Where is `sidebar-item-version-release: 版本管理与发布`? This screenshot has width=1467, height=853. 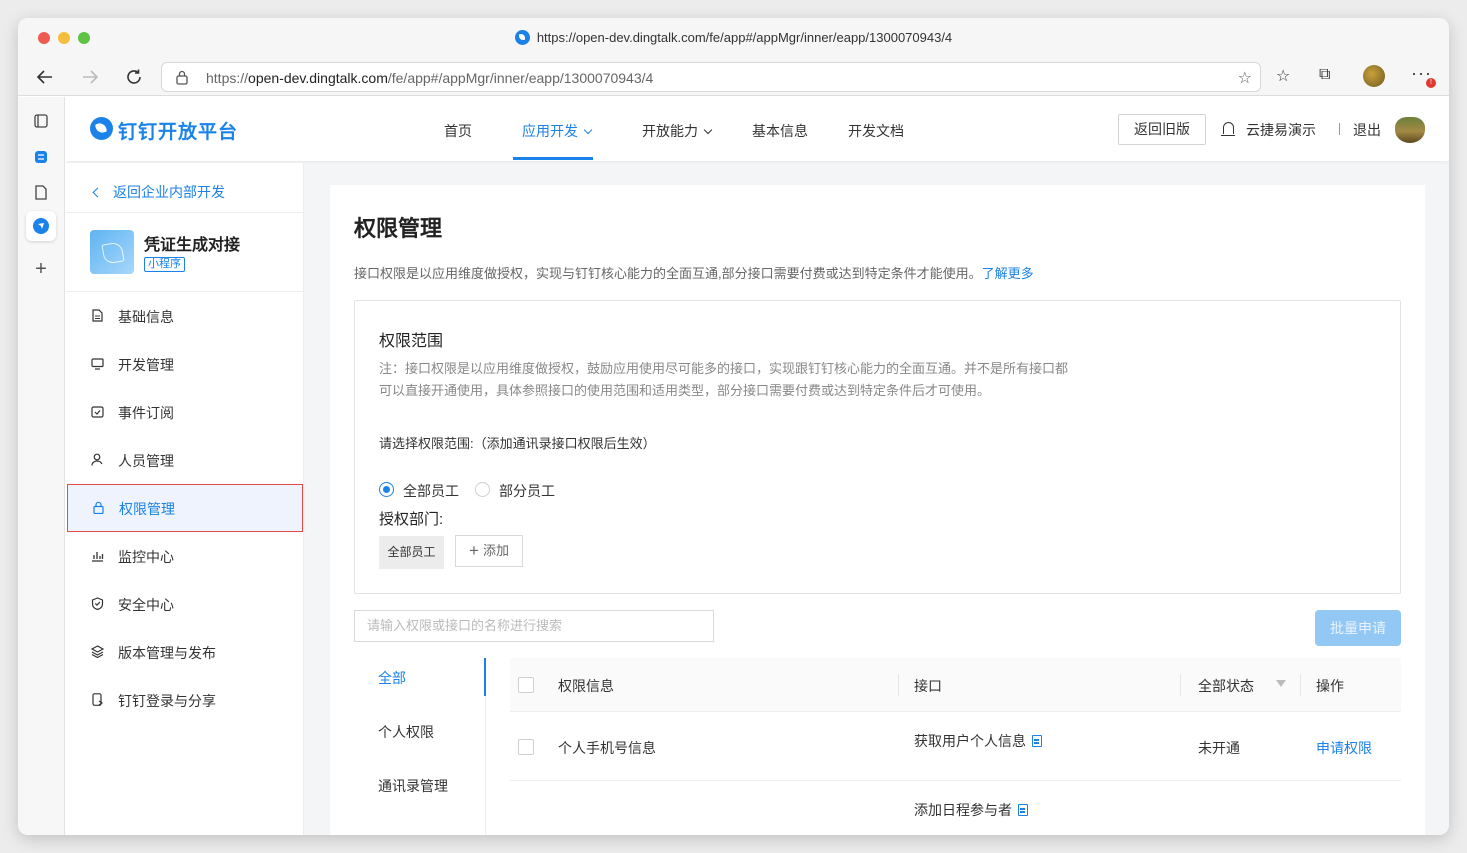
sidebar-item-version-release: 版本管理与发布 is located at coordinates (185, 652).